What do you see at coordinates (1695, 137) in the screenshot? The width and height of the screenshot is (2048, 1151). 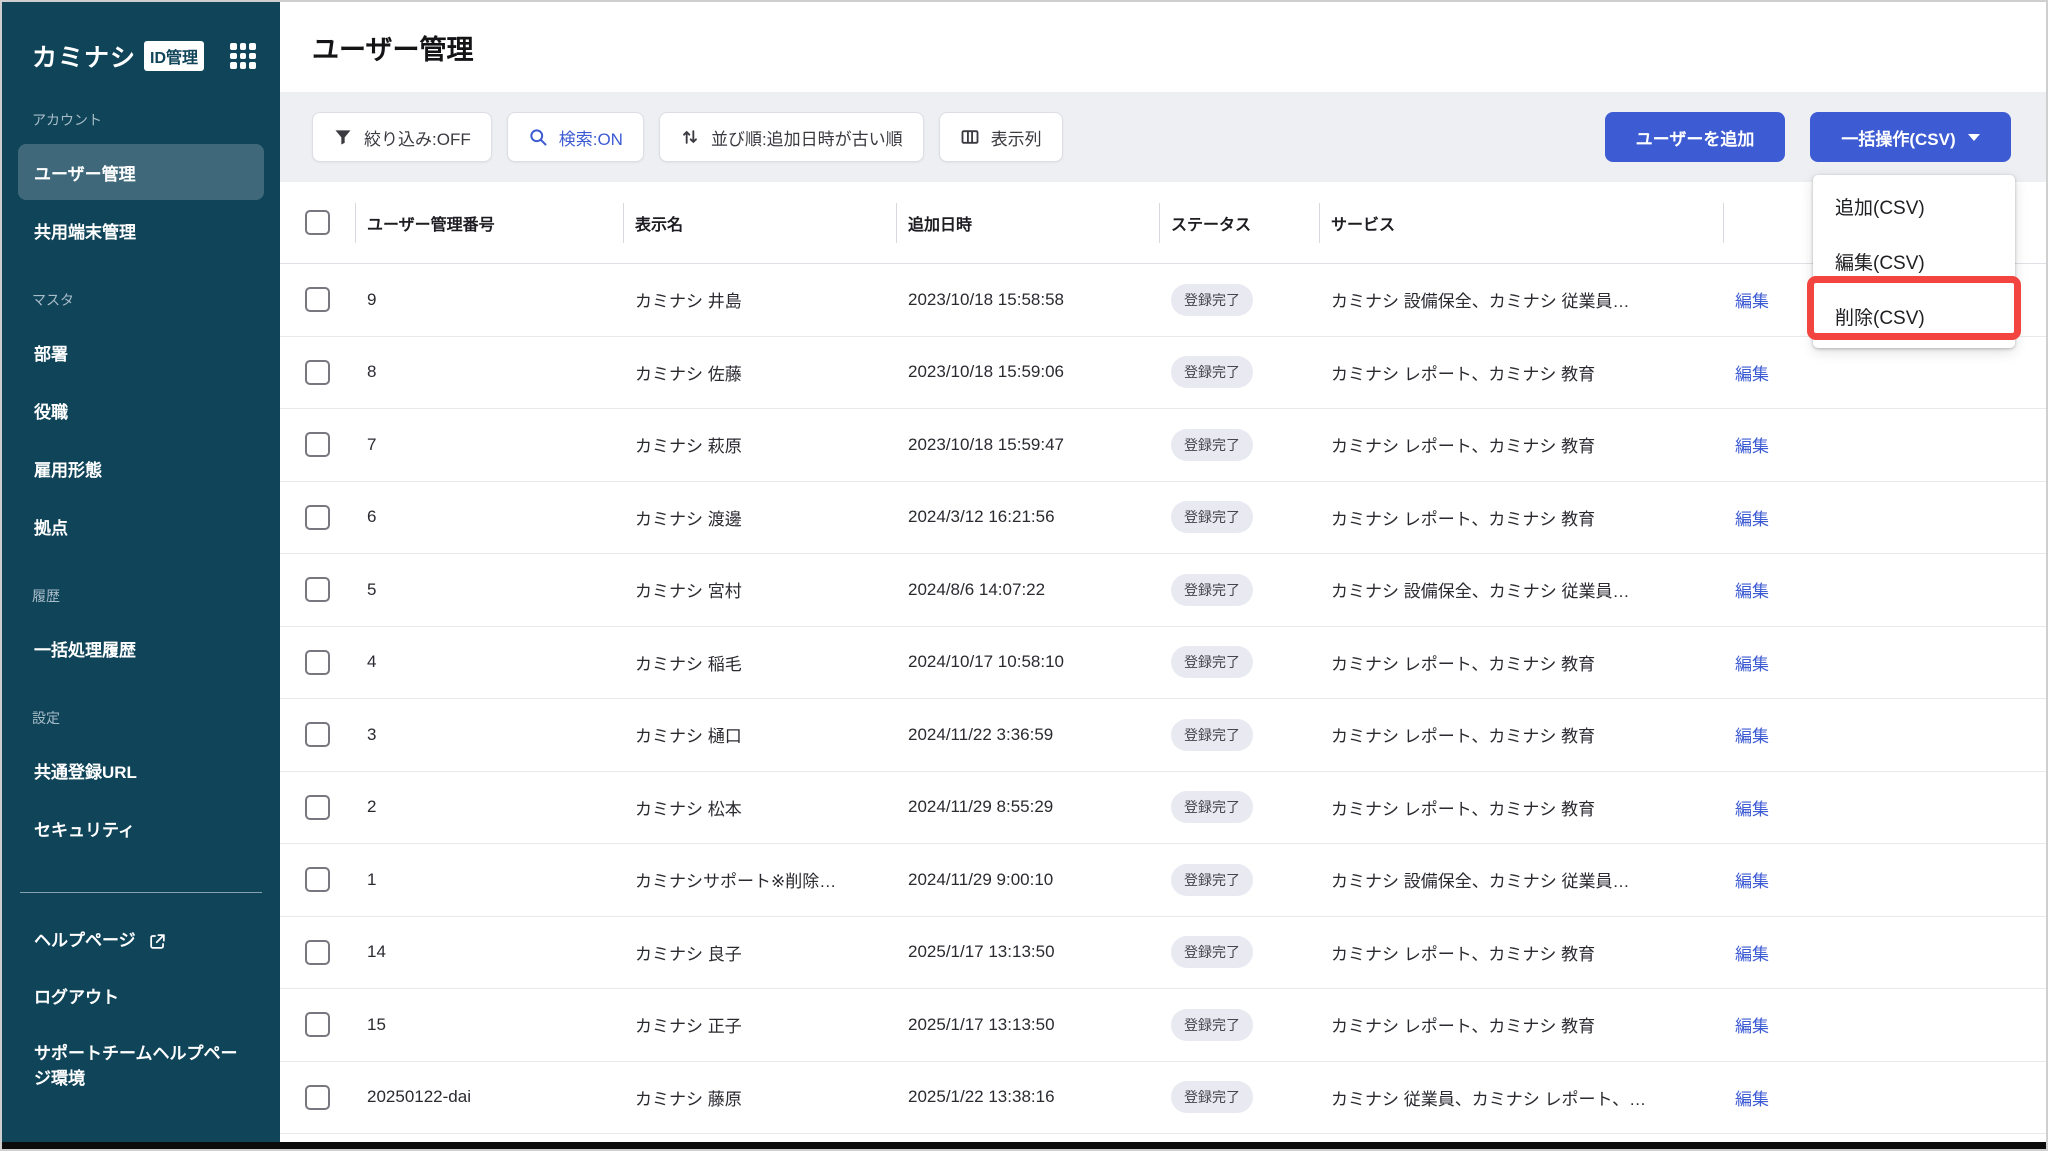 I see `add-user-button: ユーザーを追加` at bounding box center [1695, 137].